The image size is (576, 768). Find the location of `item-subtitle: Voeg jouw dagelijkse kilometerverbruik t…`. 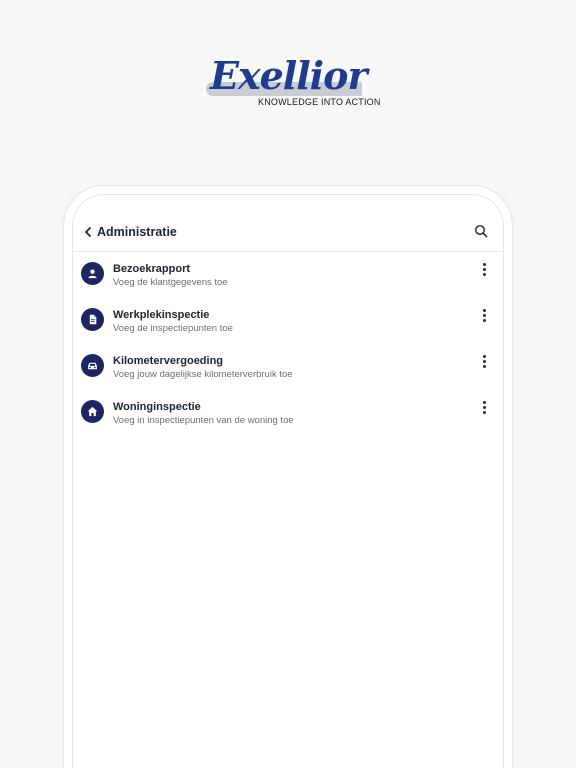

item-subtitle: Voeg jouw dagelijkse kilometerverbruik t… is located at coordinates (203, 374).